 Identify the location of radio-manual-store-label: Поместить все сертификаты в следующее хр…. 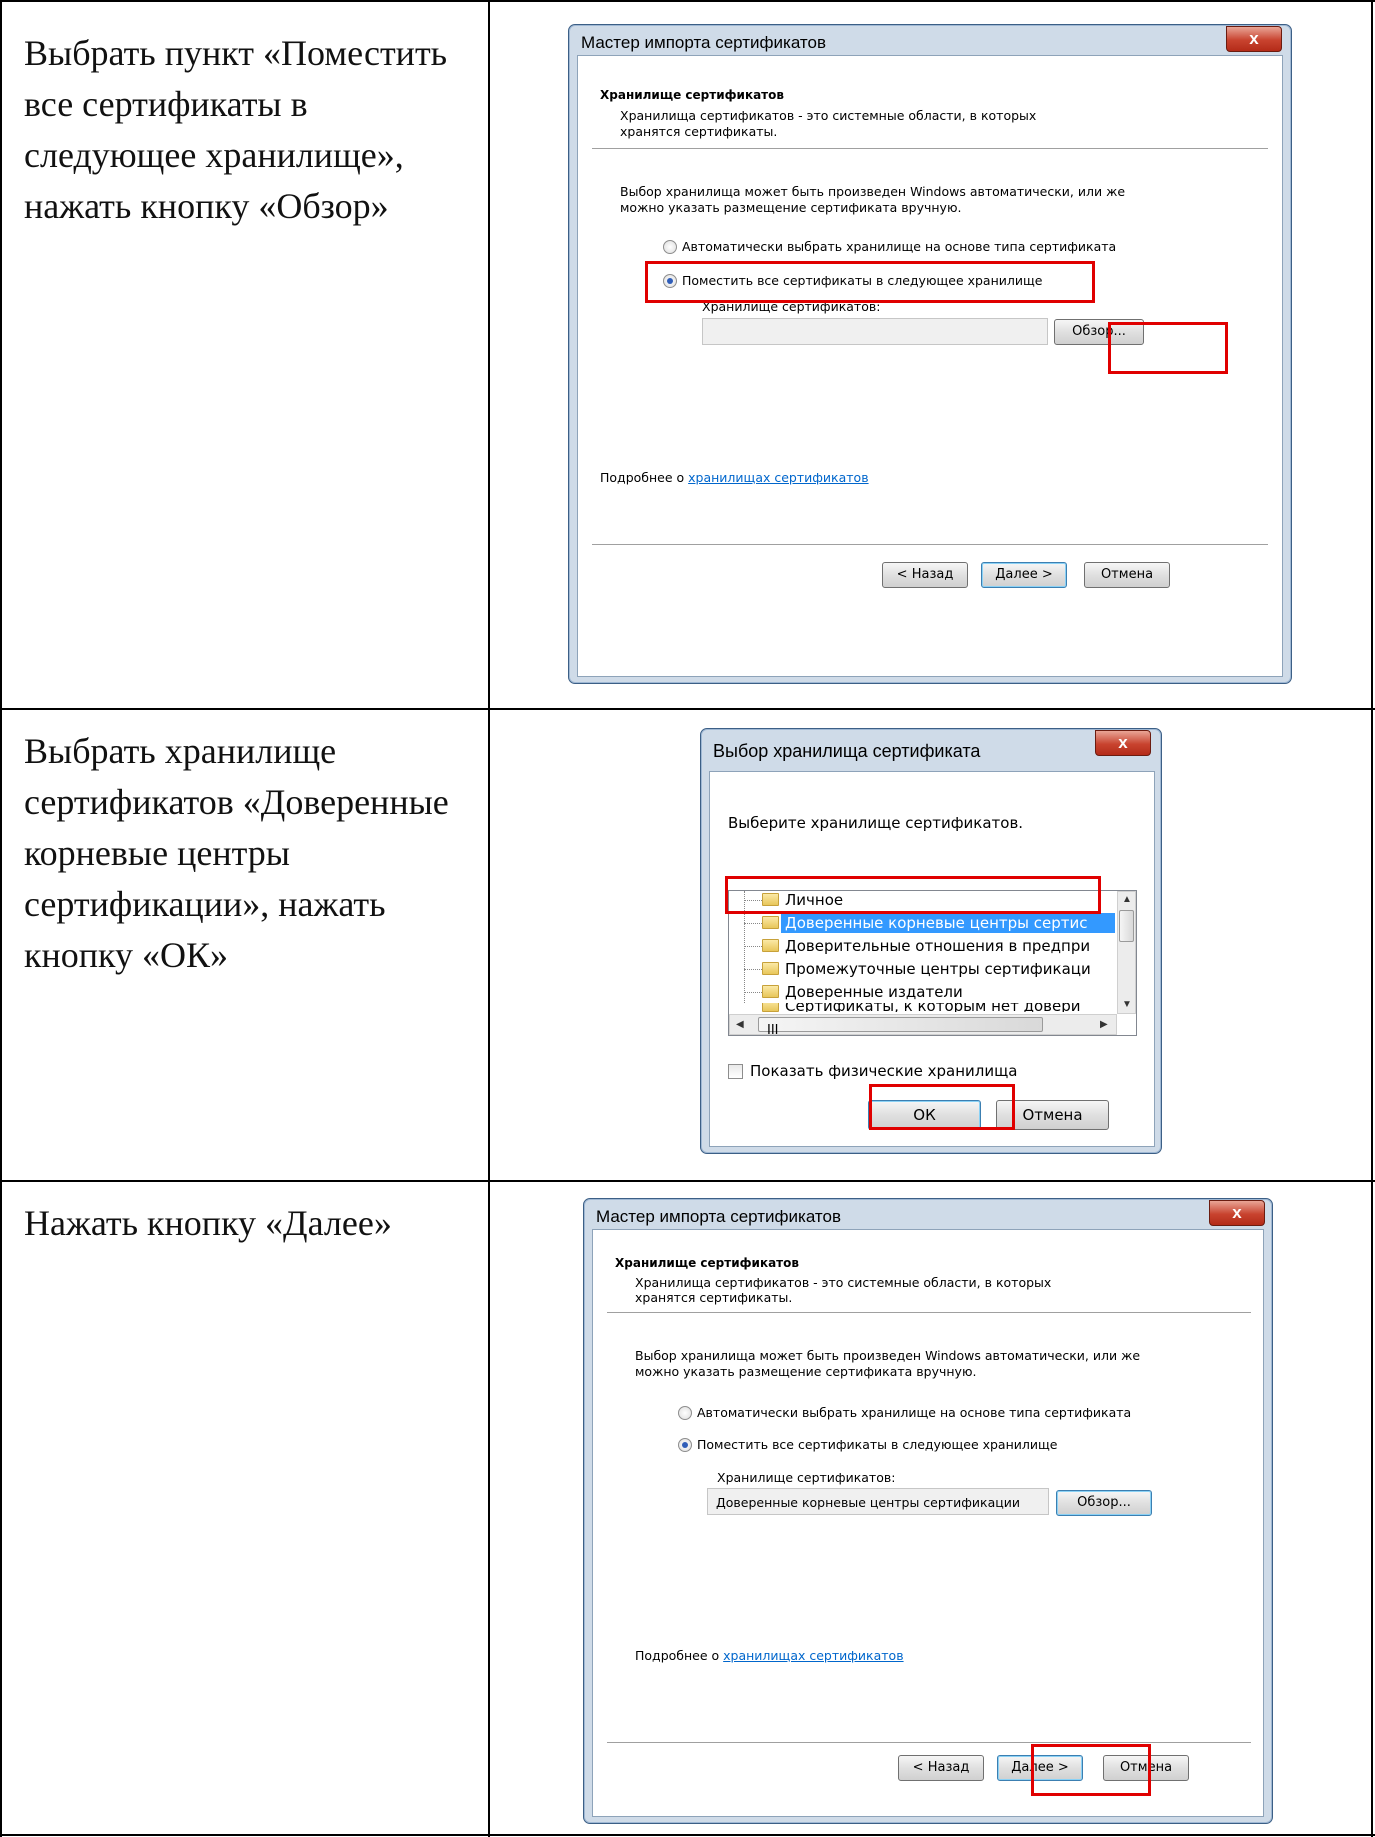
(877, 1444).